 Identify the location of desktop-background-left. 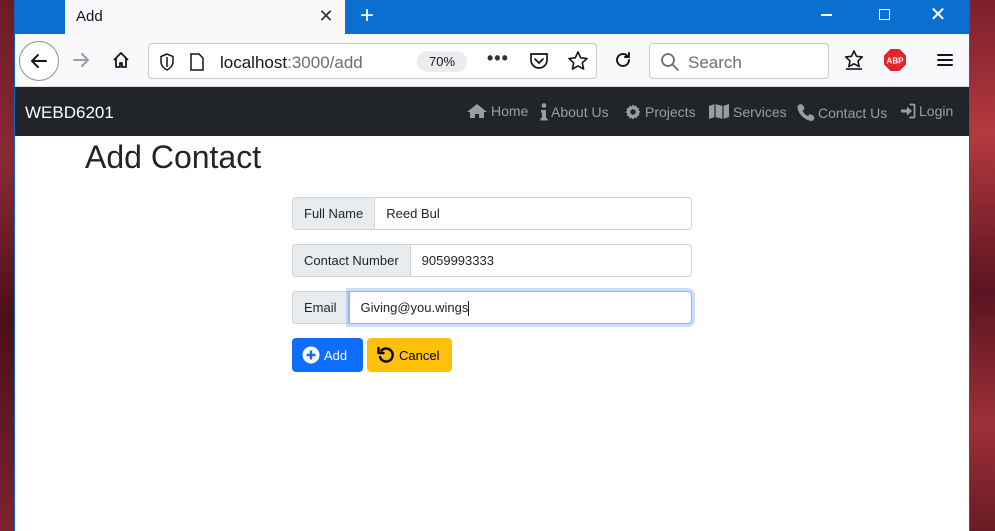
(7, 265).